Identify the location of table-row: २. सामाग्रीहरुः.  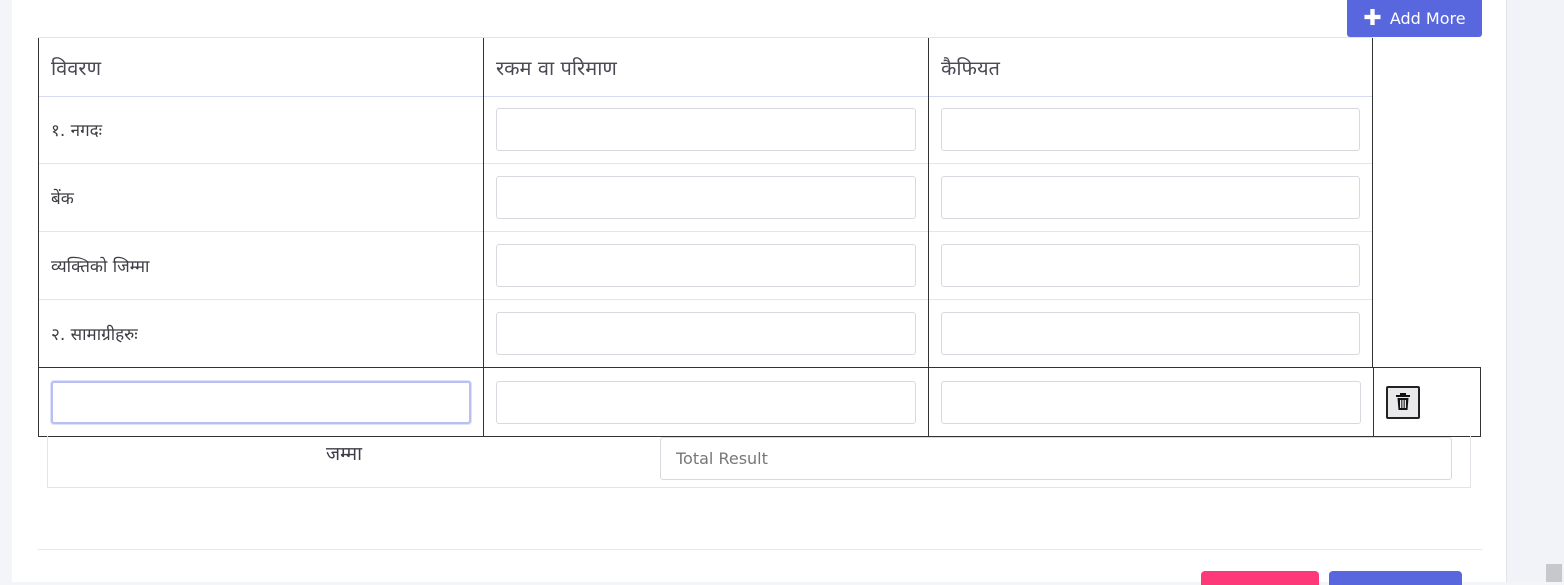
(705, 333).